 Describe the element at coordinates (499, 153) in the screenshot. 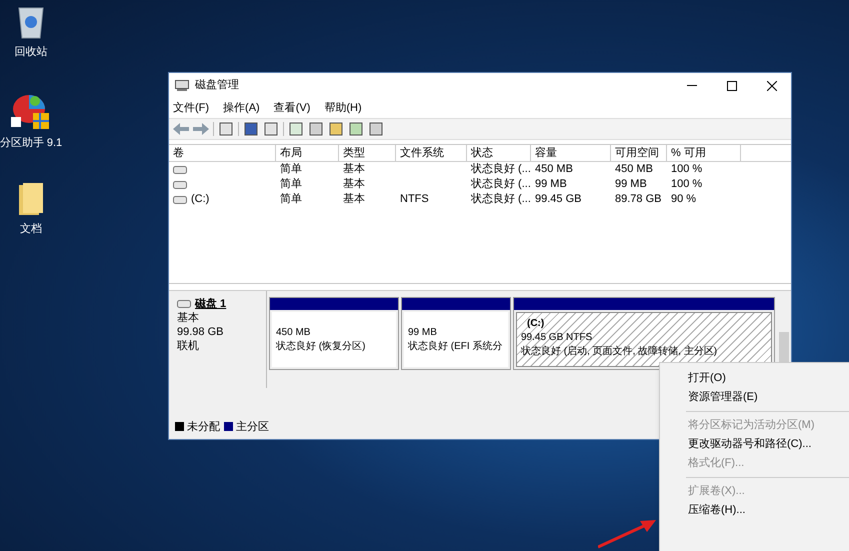

I see `column-header: 状态` at that location.